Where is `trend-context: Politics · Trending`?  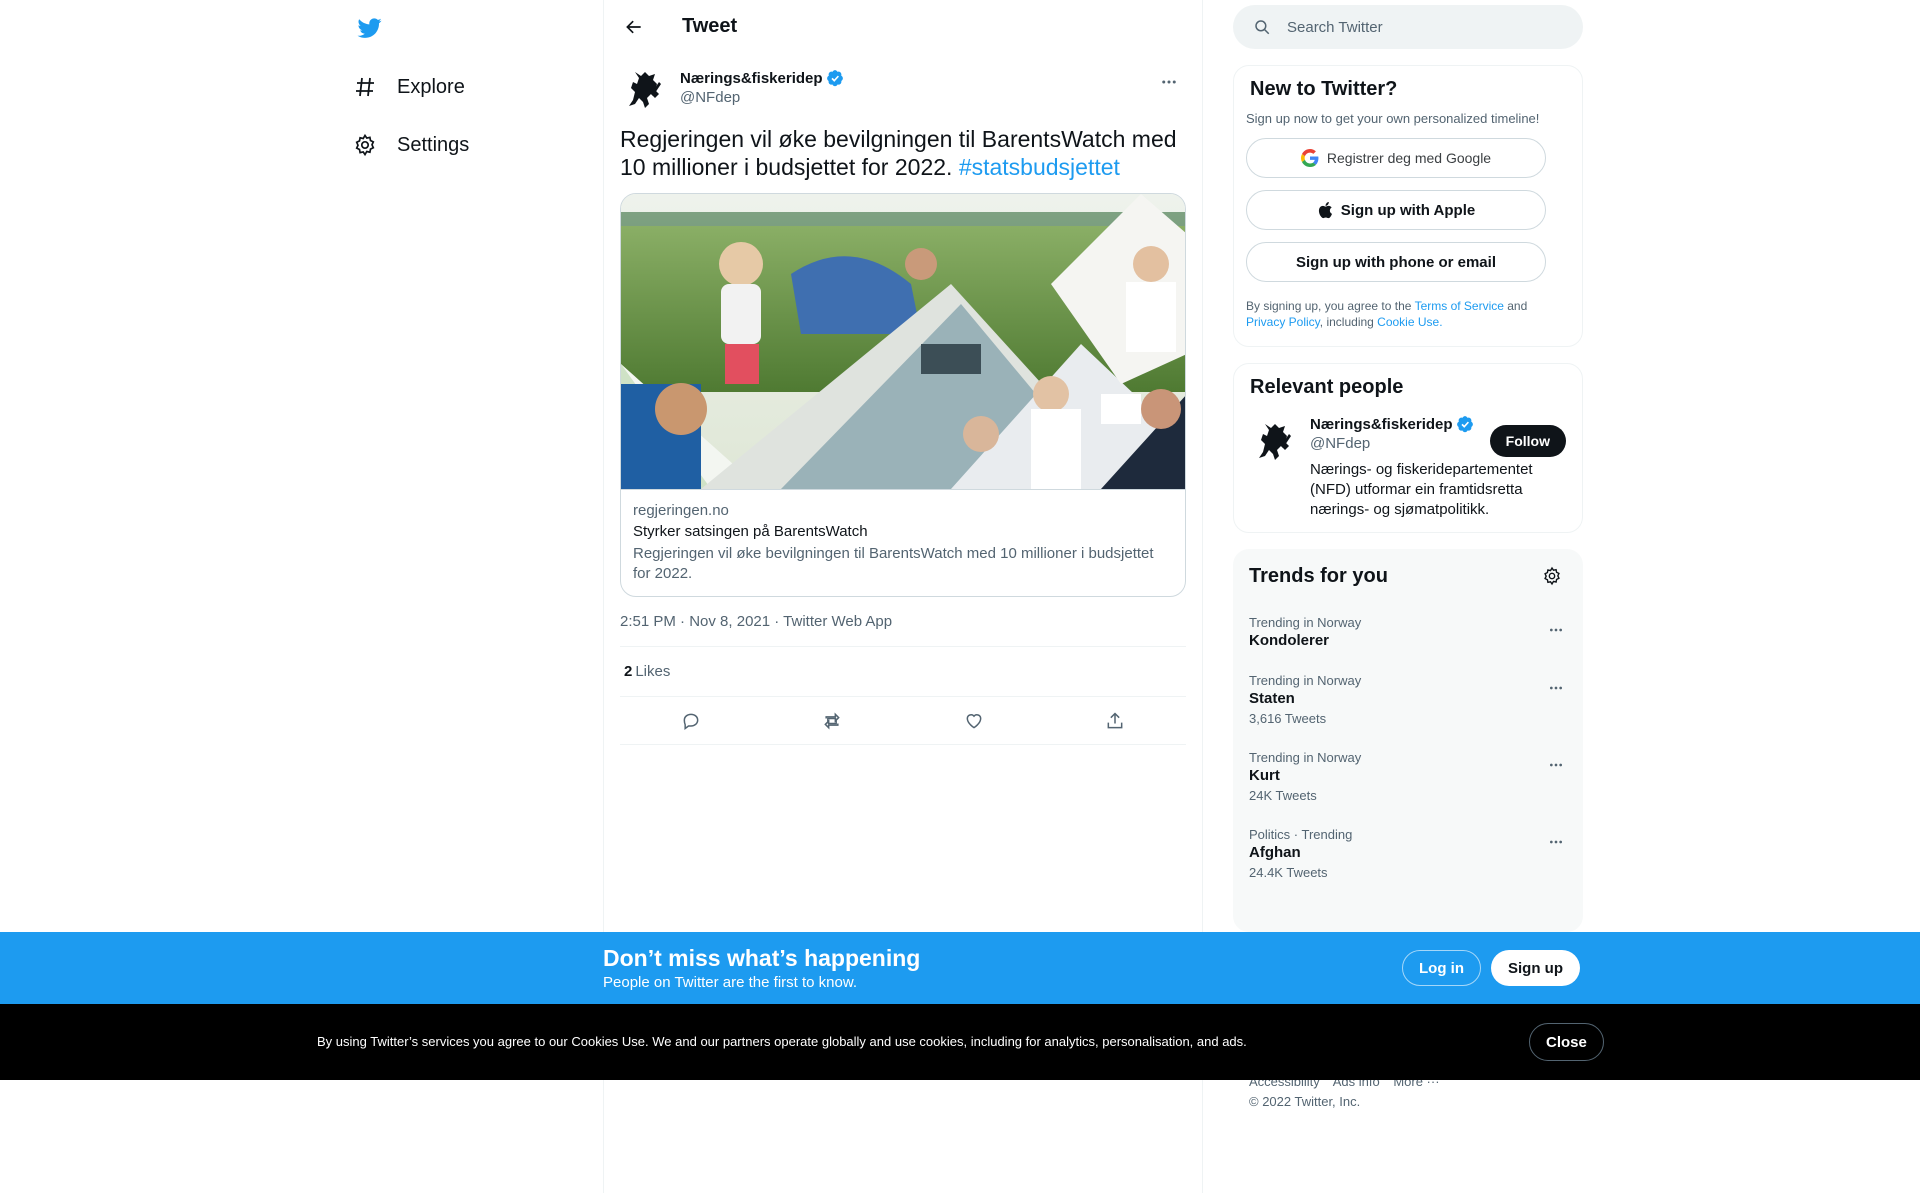 trend-context: Politics · Trending is located at coordinates (1301, 834).